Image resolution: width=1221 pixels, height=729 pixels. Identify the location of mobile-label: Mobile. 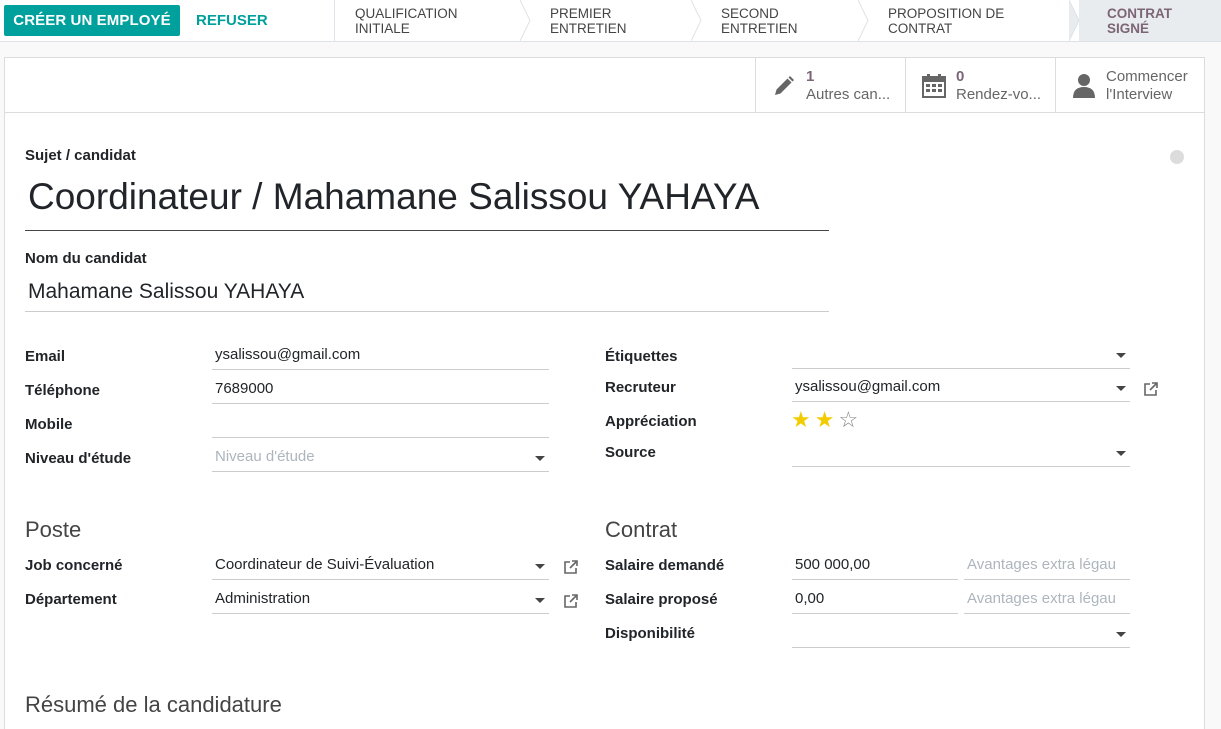
(49, 424).